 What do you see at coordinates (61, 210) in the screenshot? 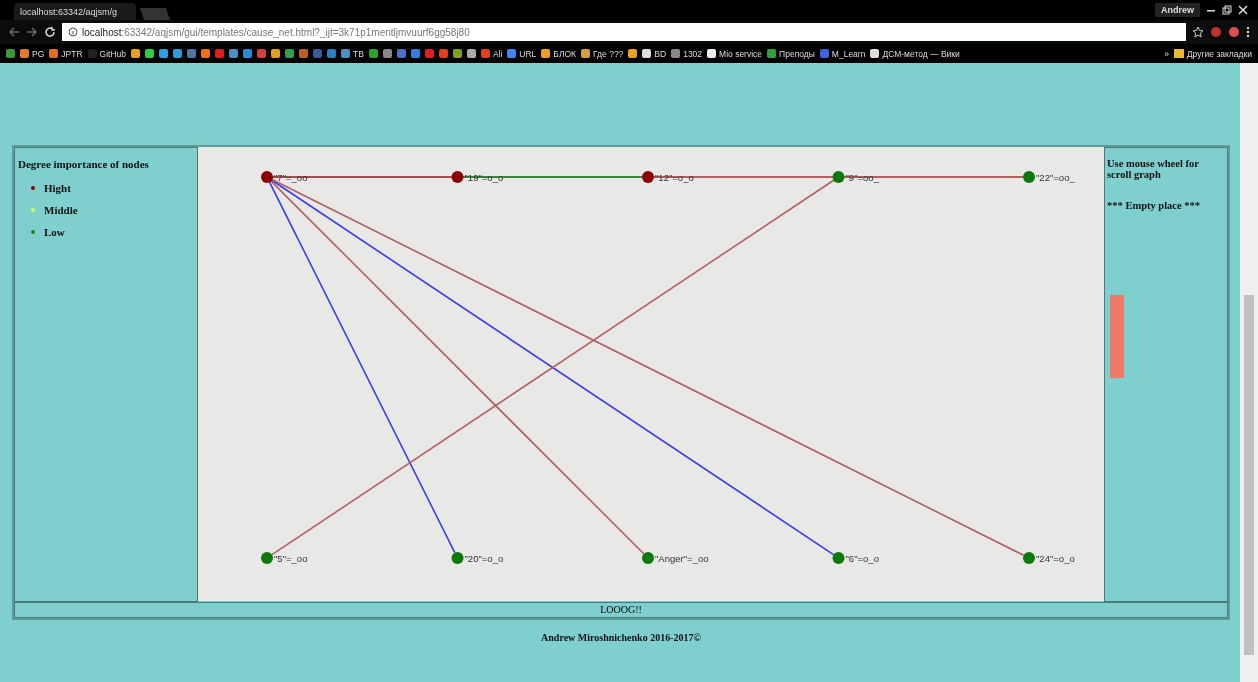
I see `legend-label: Middle` at bounding box center [61, 210].